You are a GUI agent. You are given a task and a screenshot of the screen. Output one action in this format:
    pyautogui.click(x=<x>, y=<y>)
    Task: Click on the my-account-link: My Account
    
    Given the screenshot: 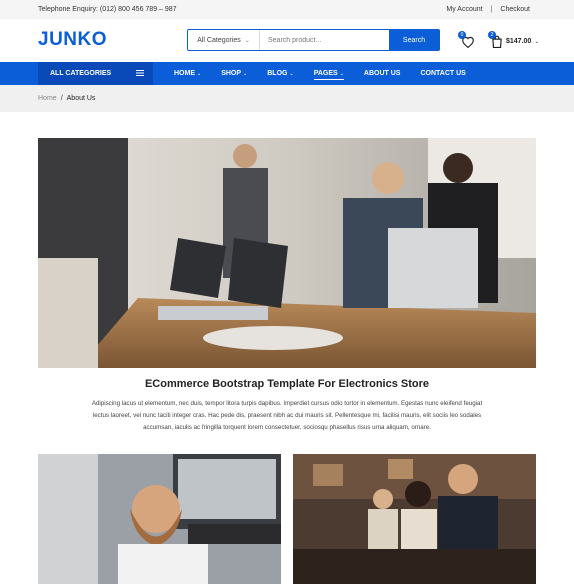 What is the action you would take?
    pyautogui.click(x=464, y=9)
    